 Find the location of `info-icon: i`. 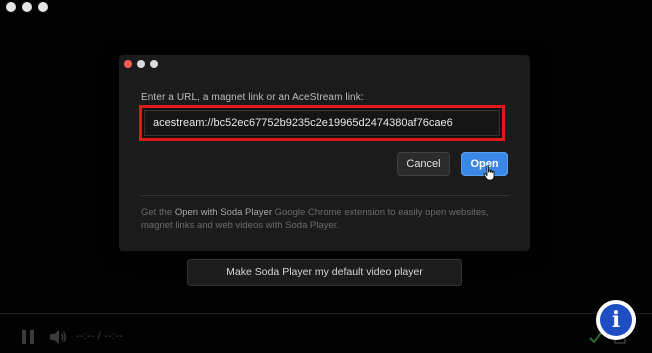

info-icon: i is located at coordinates (616, 320).